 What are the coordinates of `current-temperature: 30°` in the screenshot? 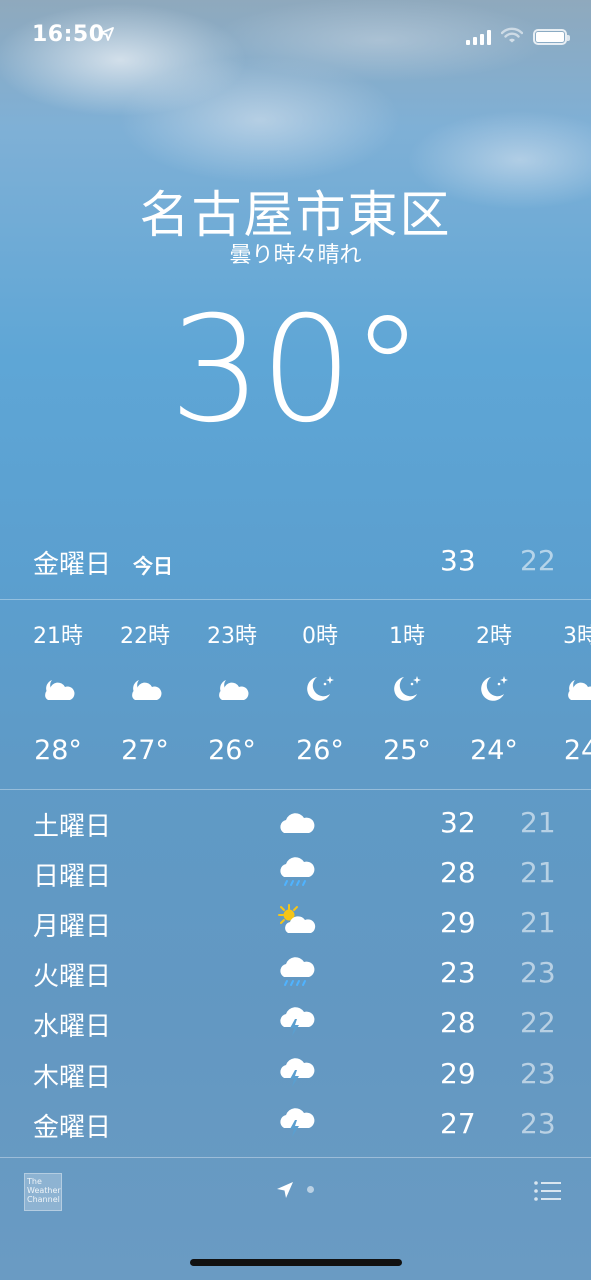 It's located at (296, 370).